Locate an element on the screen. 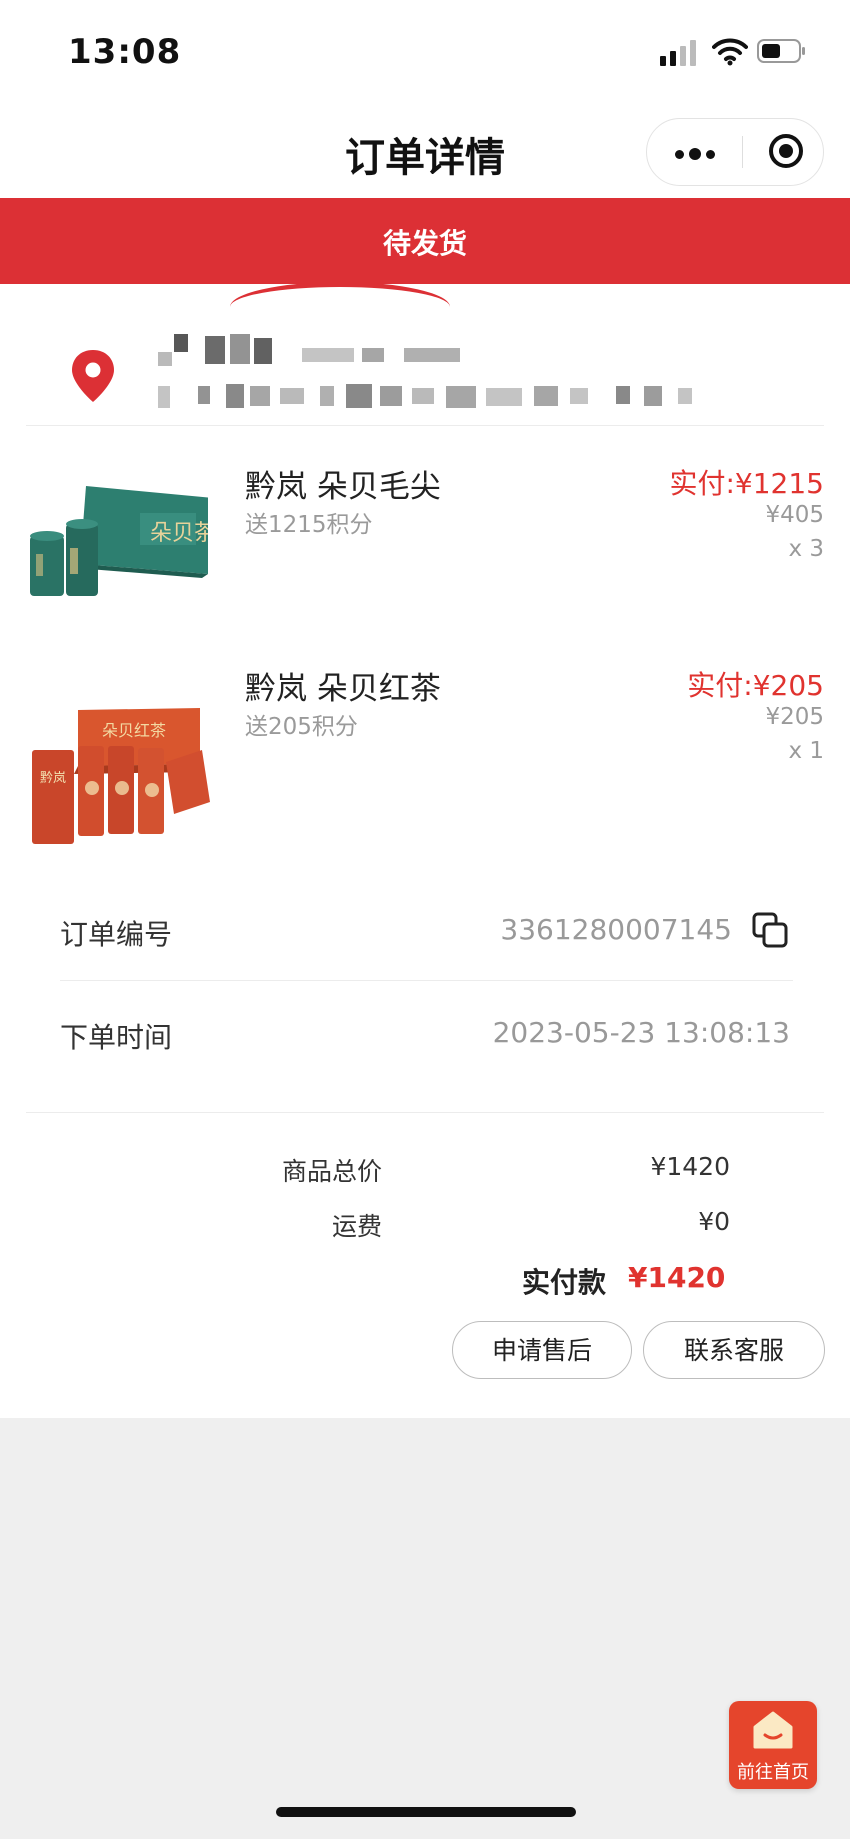  target-icon-dot is located at coordinates (786, 151).